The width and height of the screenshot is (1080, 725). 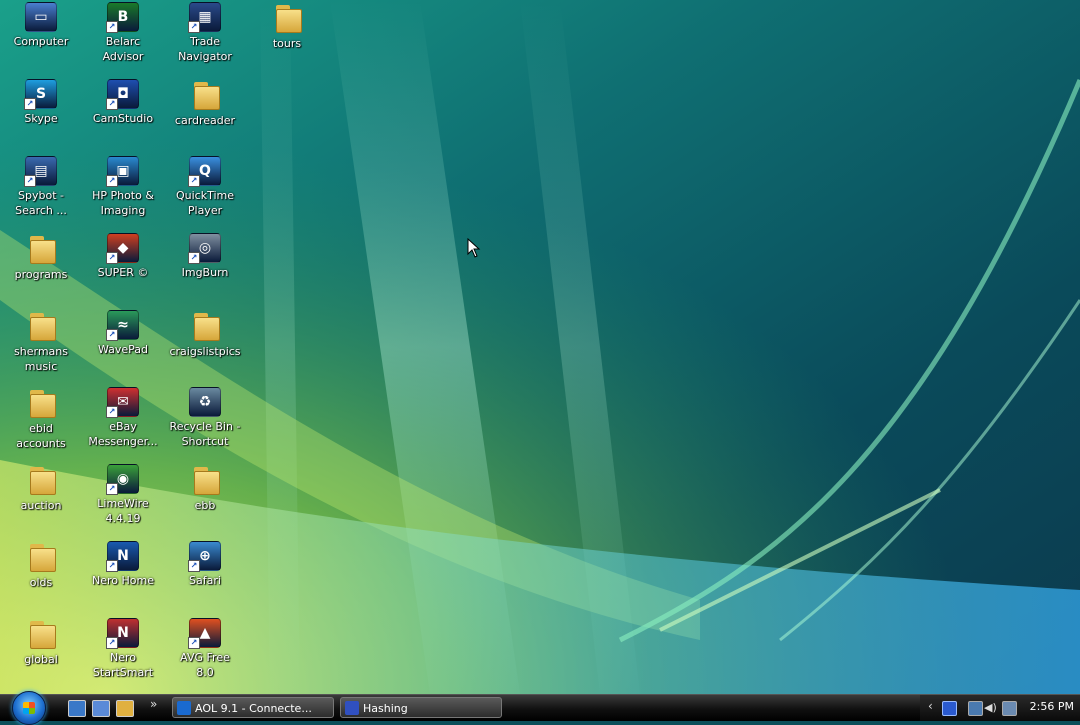 I want to click on desktop-icon-hpphoto: ▣ ↗ HP Photo & Imaging, so click(x=123, y=186).